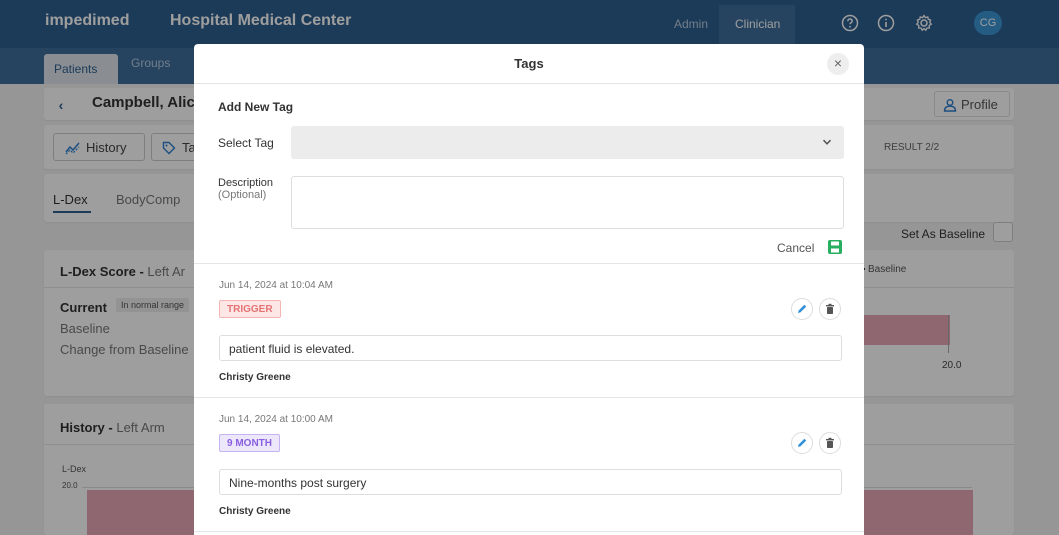  What do you see at coordinates (250, 309) in the screenshot?
I see `tag-badge: TRIGGER` at bounding box center [250, 309].